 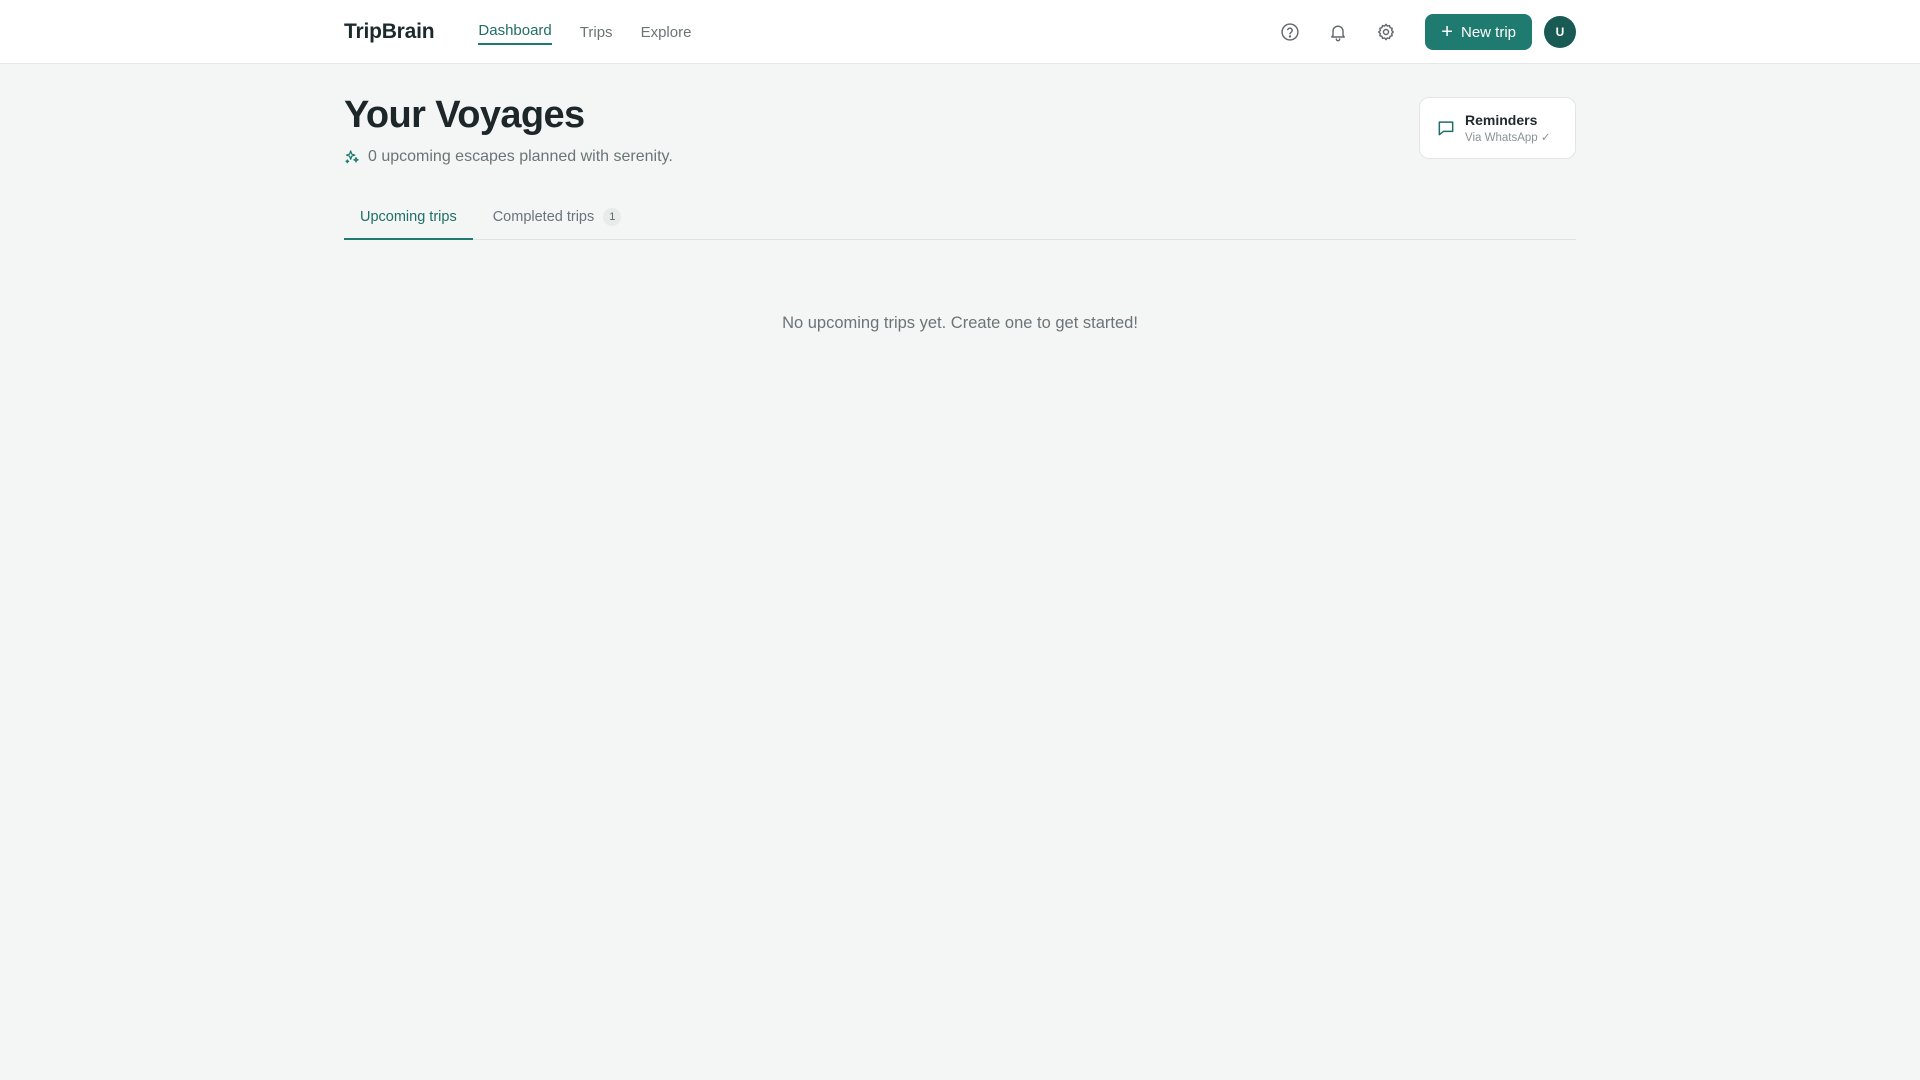 I want to click on reminders-card: Reminders Via WhatsApp ✓, so click(x=1497, y=128).